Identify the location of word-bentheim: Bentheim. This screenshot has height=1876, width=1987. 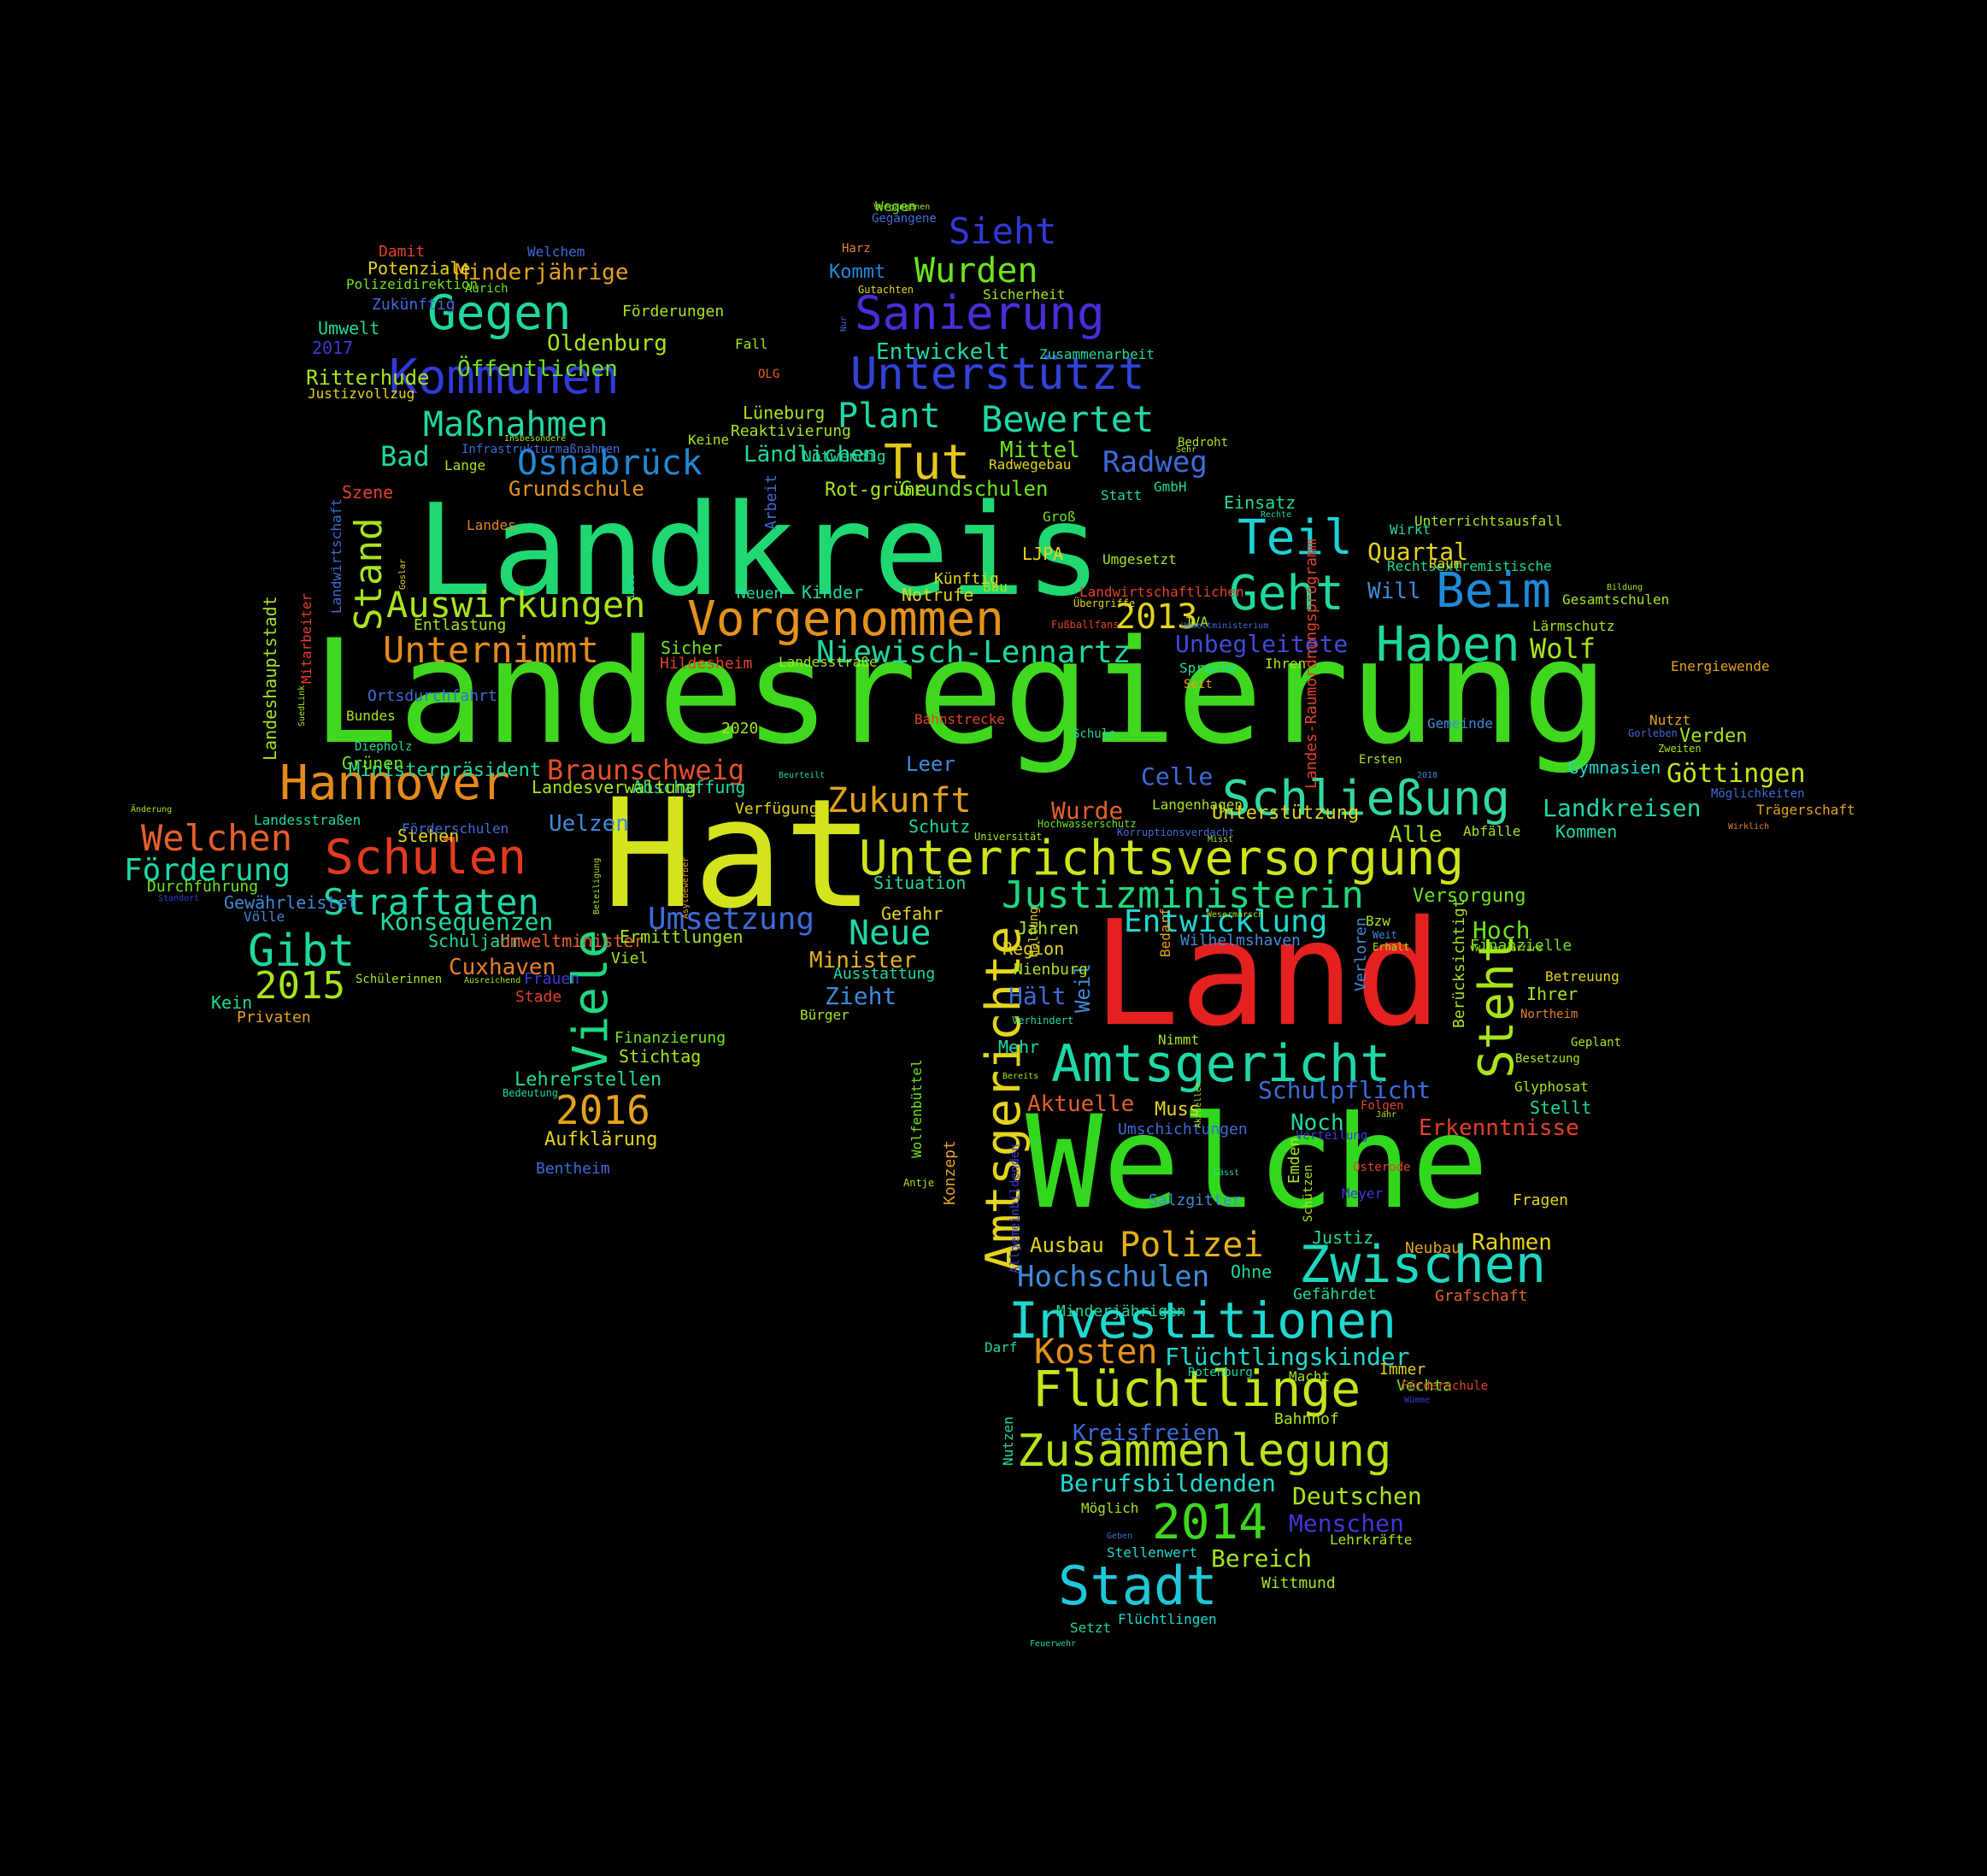
(573, 1169).